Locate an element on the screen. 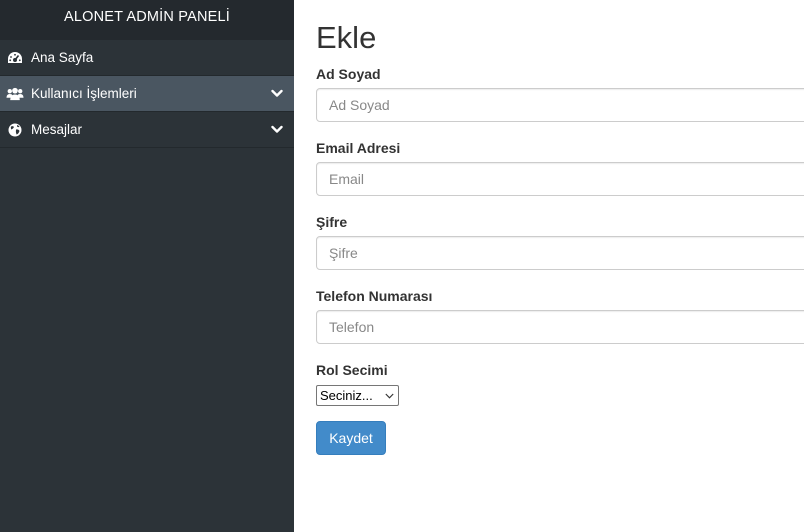 The image size is (804, 532). role-label: Rol Secimi is located at coordinates (352, 370).